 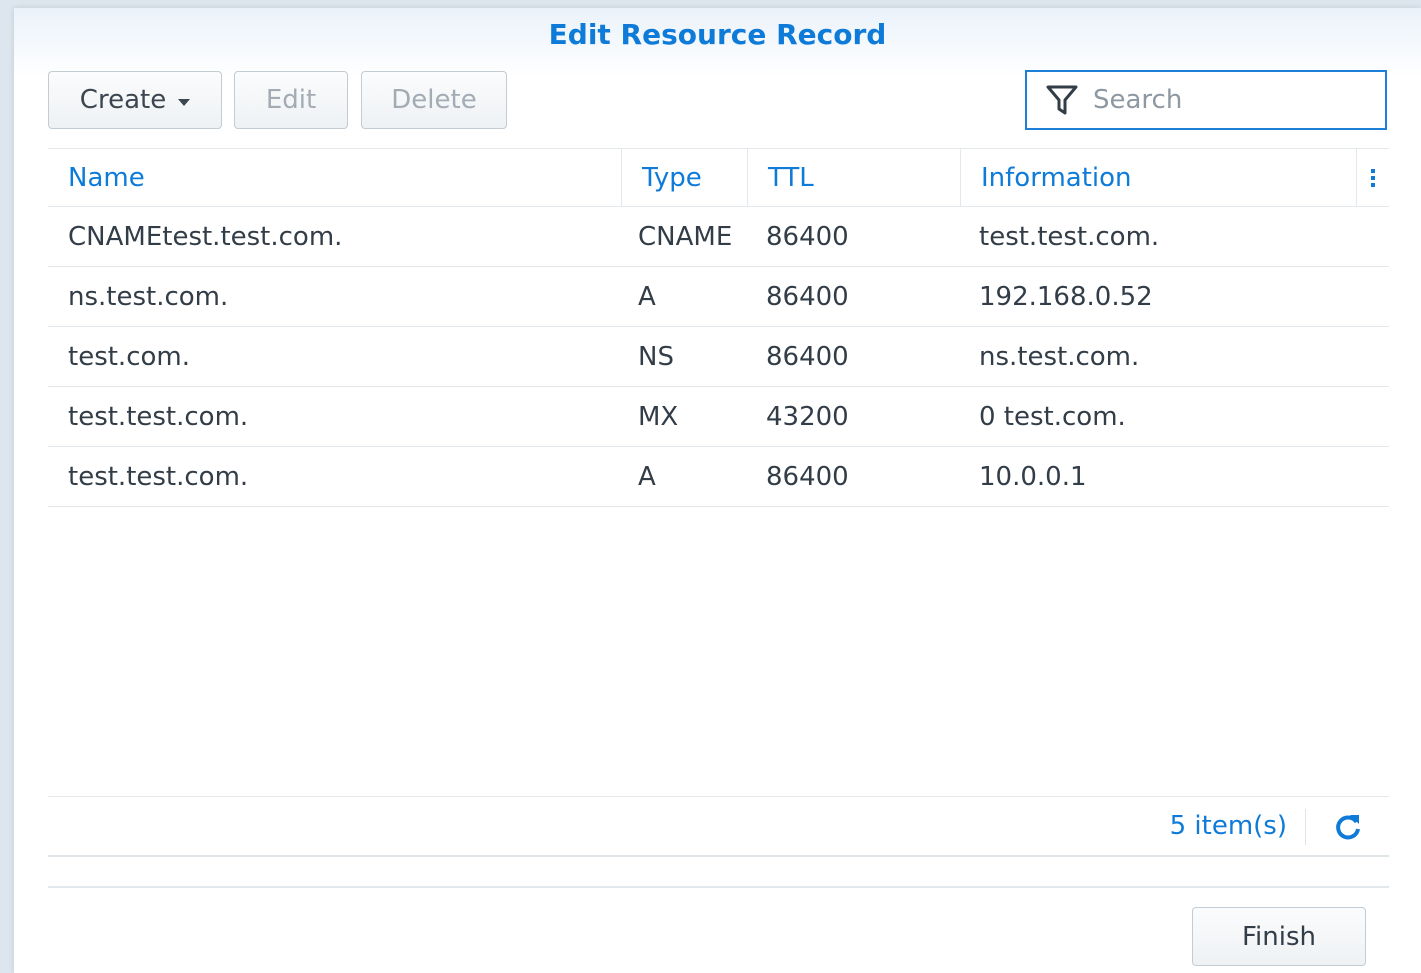 I want to click on cell-type: NS, so click(x=656, y=356).